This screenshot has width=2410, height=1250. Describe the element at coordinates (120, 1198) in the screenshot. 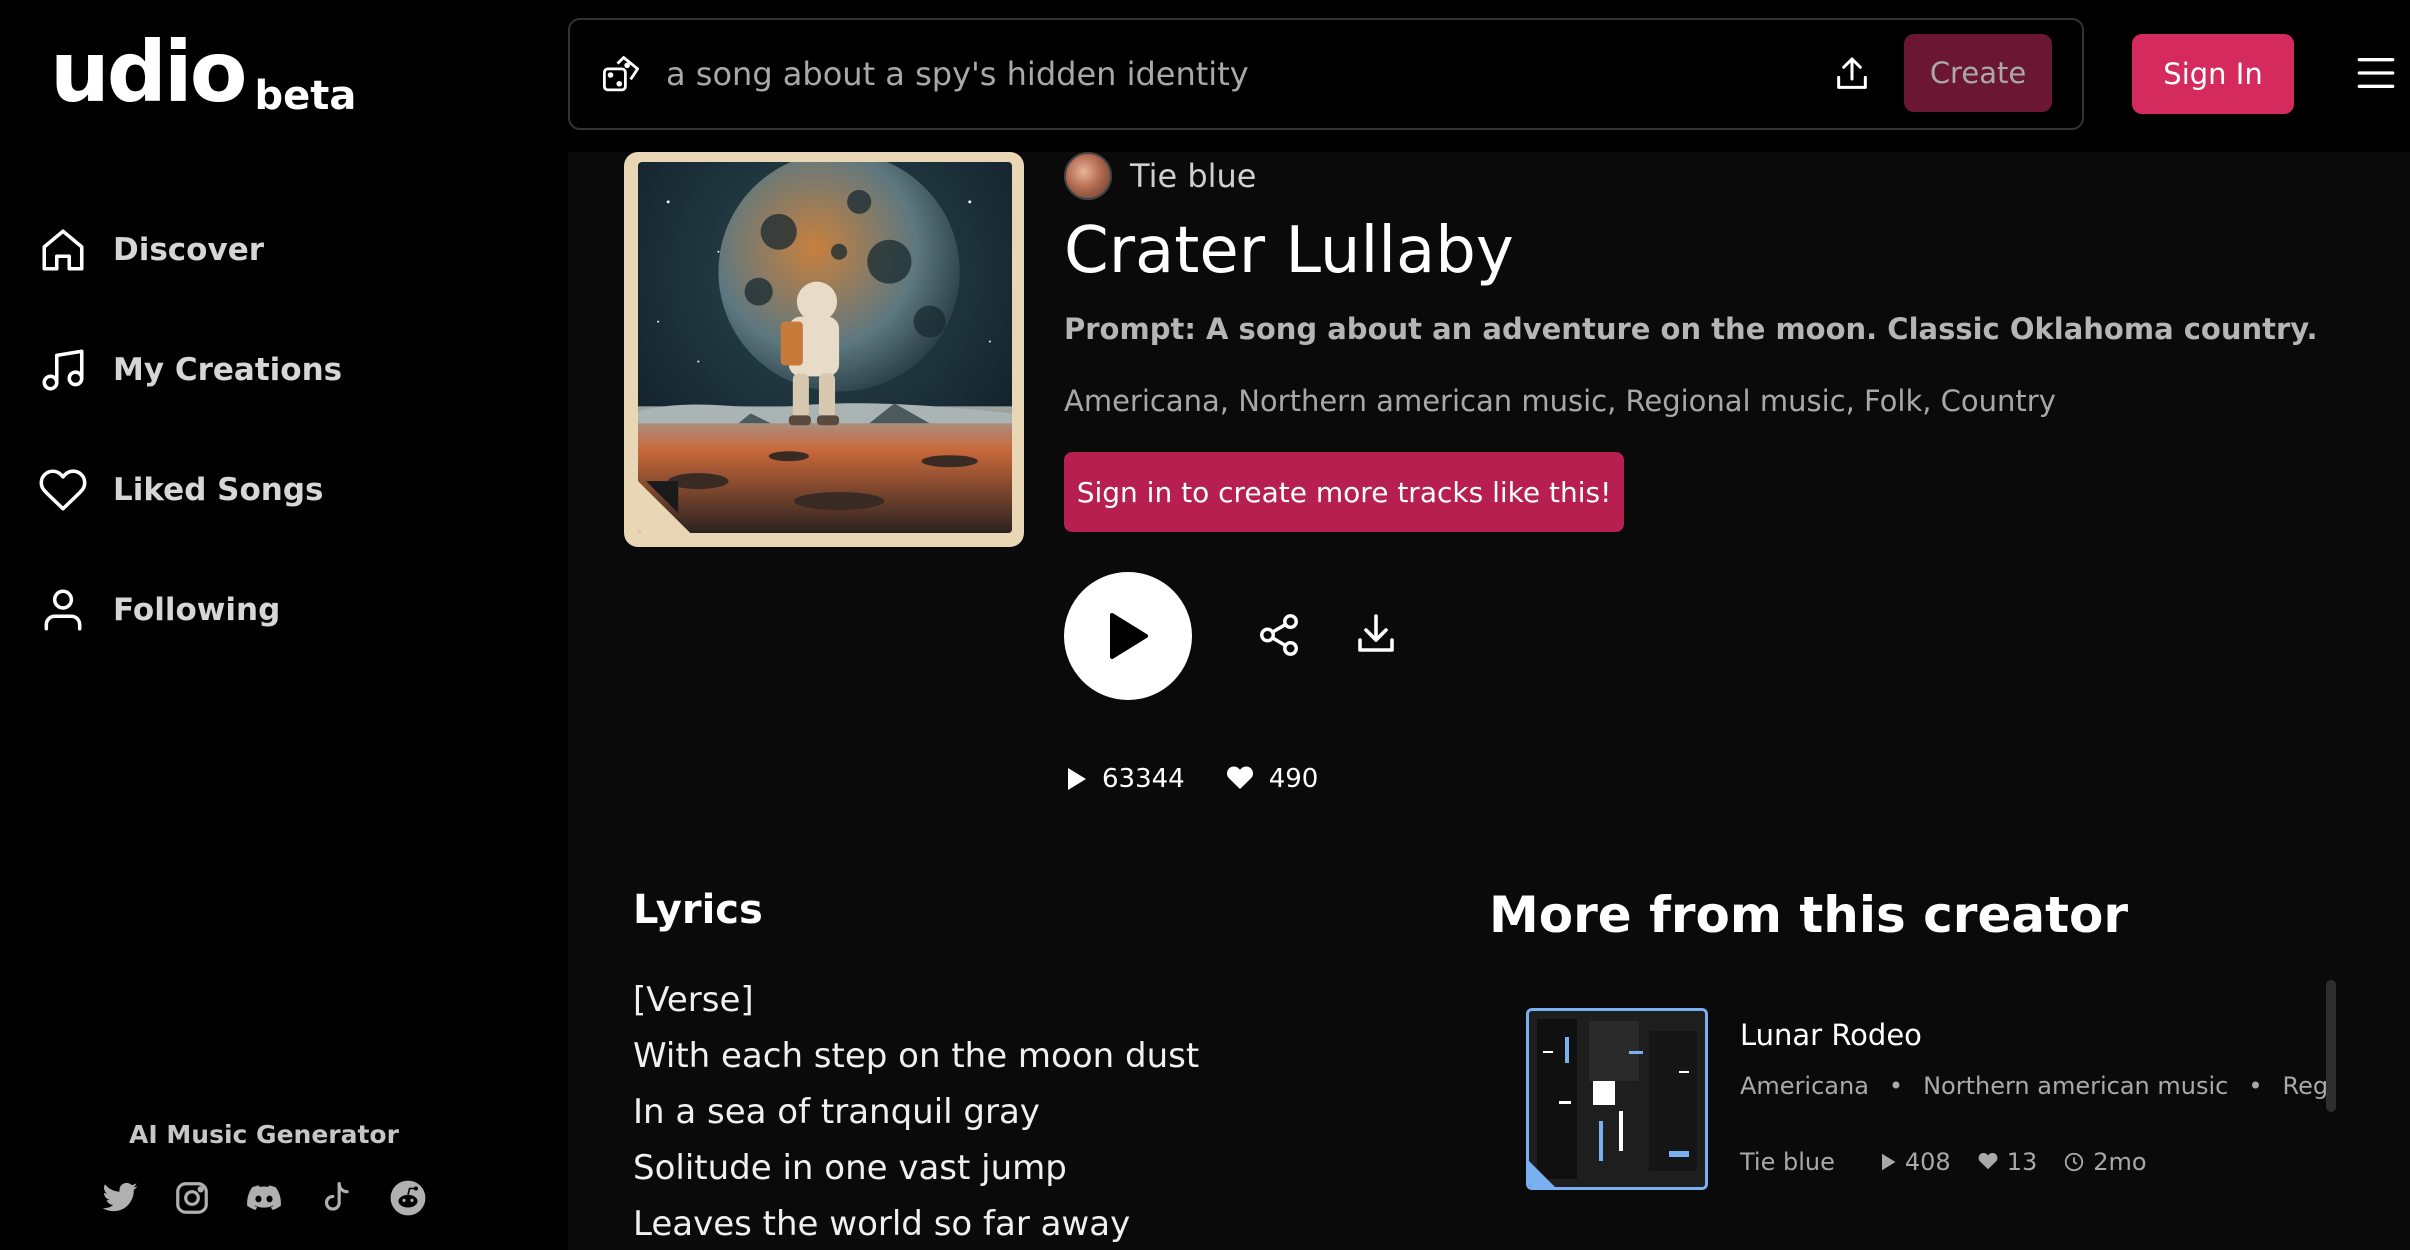

I see `twitter-icon` at that location.